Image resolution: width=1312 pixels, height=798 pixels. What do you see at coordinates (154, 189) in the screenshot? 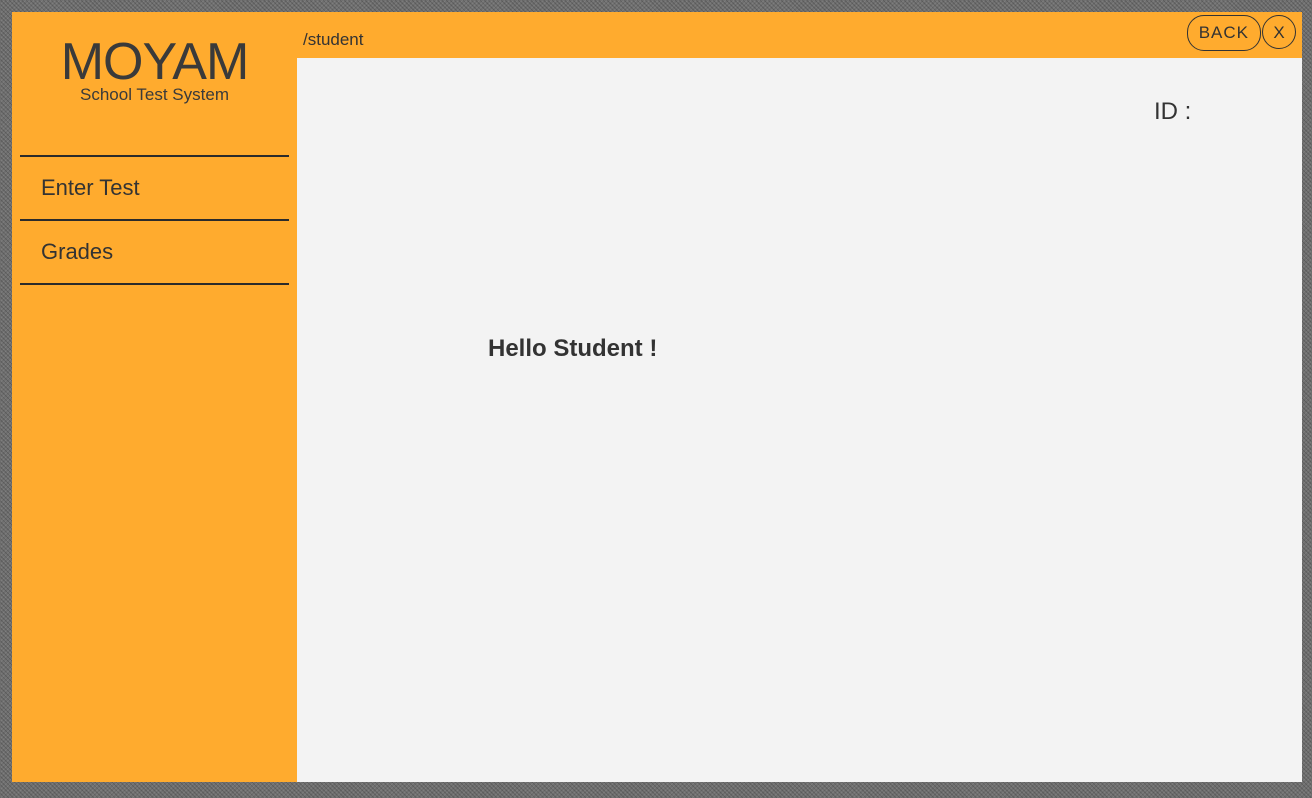
I see `sidebar-item-enter-test: Enter Test` at bounding box center [154, 189].